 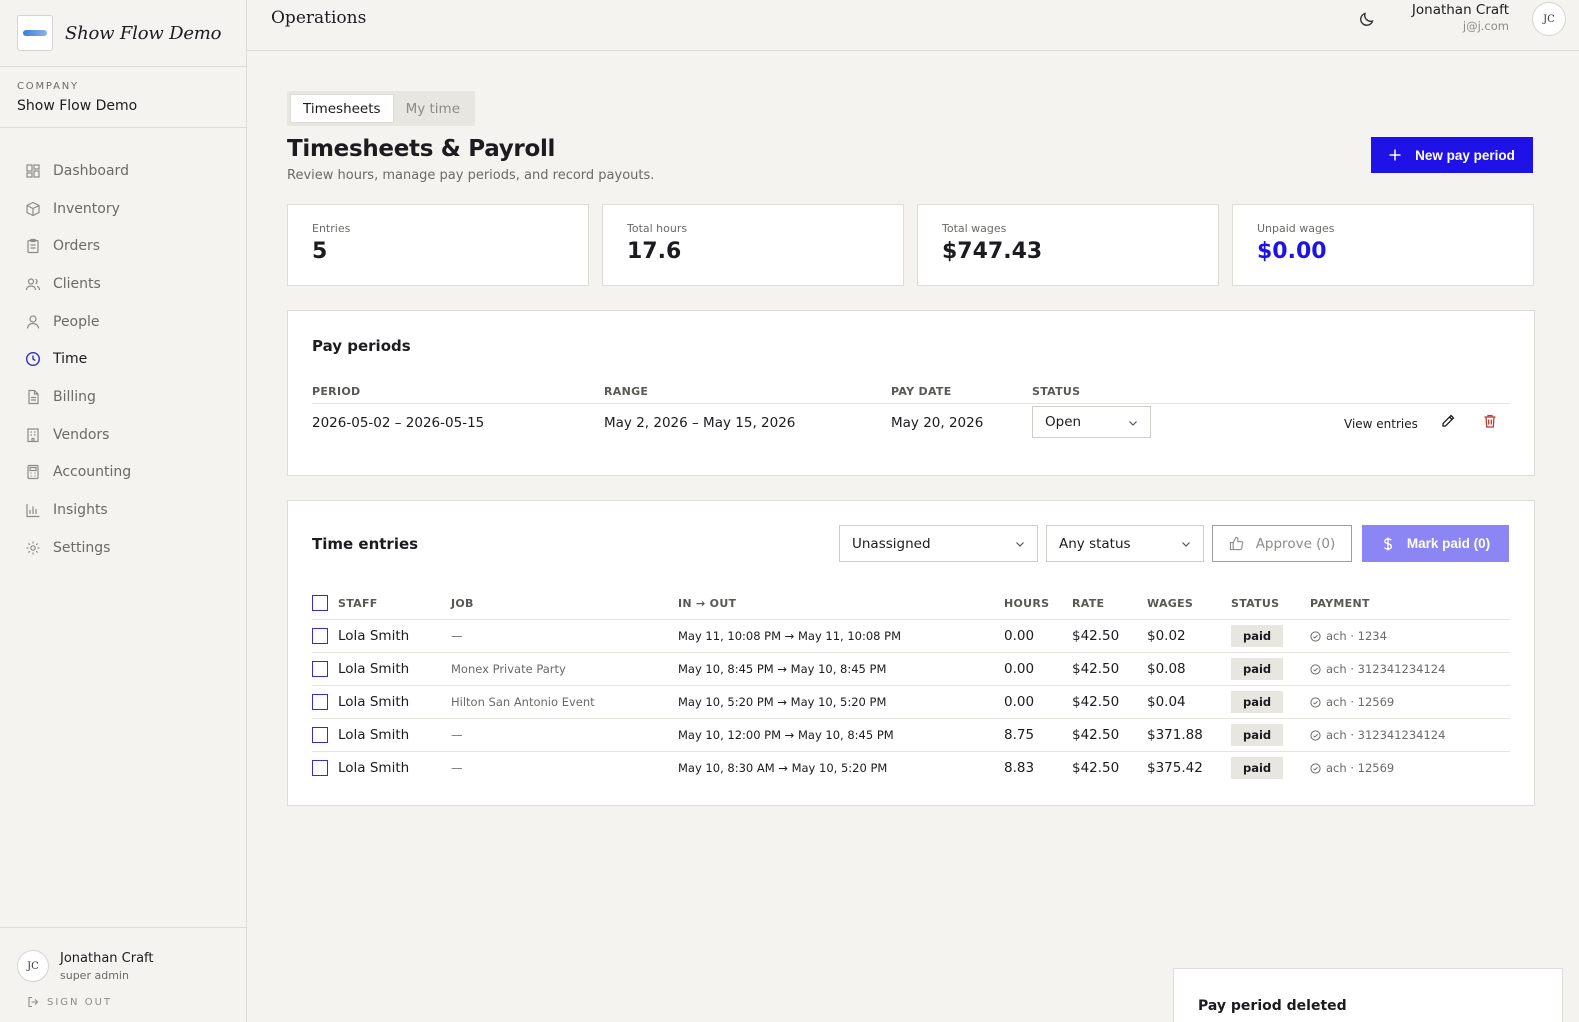 What do you see at coordinates (123, 284) in the screenshot?
I see `sidebar-item-clients: Clients` at bounding box center [123, 284].